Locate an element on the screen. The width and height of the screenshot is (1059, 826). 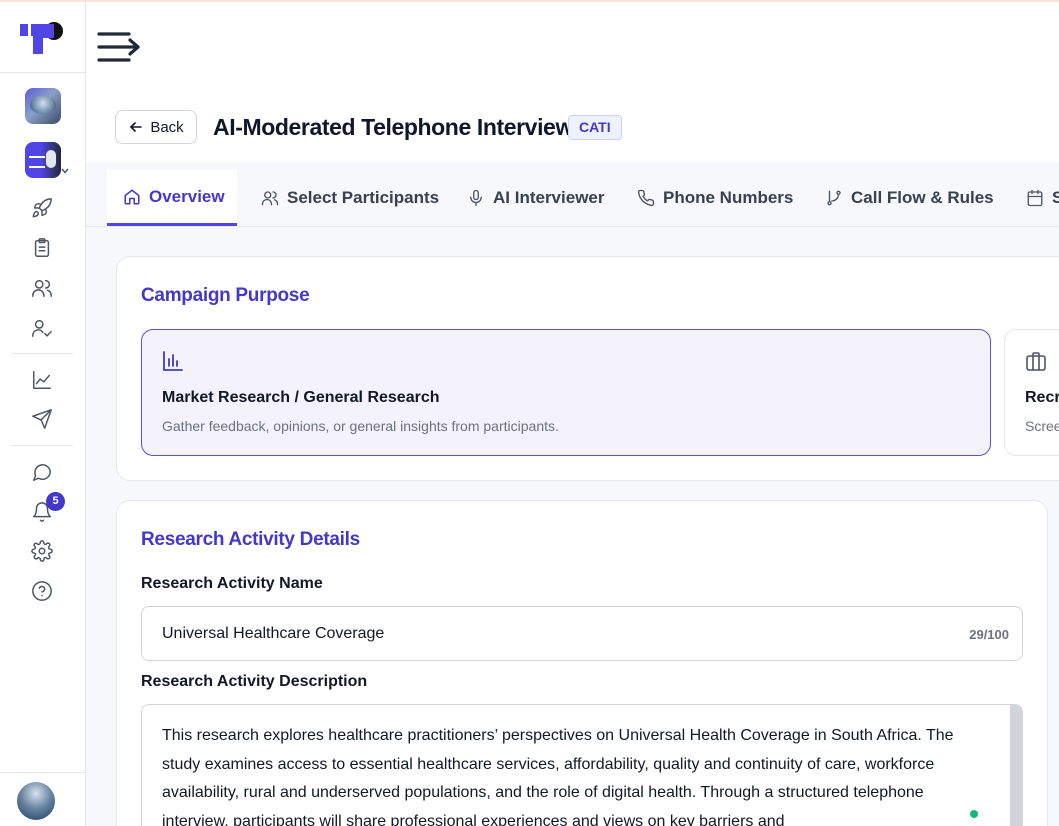
tab-phone-numbers: Phone Numbers is located at coordinates (715, 198).